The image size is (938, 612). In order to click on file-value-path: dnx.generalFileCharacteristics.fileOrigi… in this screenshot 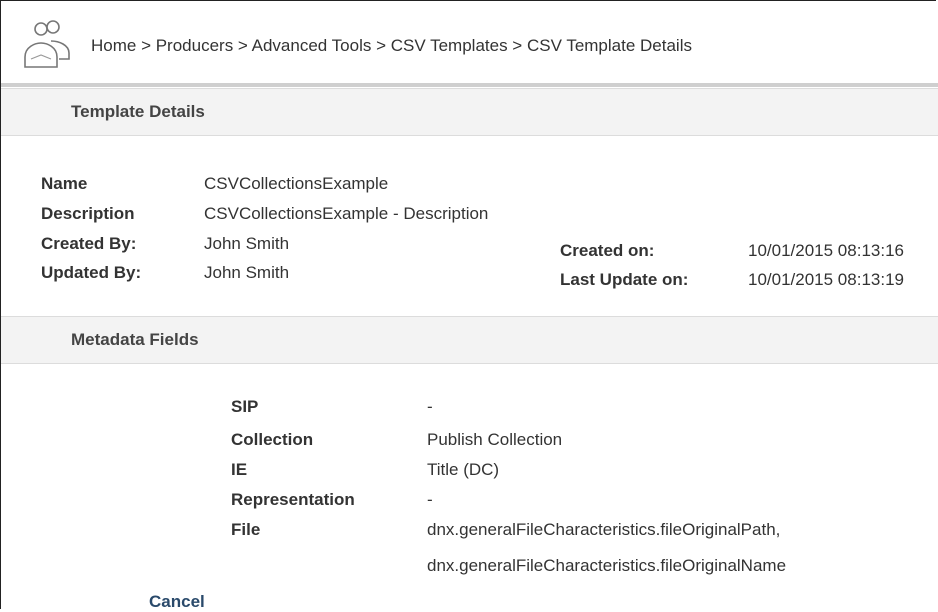, I will do `click(604, 529)`.